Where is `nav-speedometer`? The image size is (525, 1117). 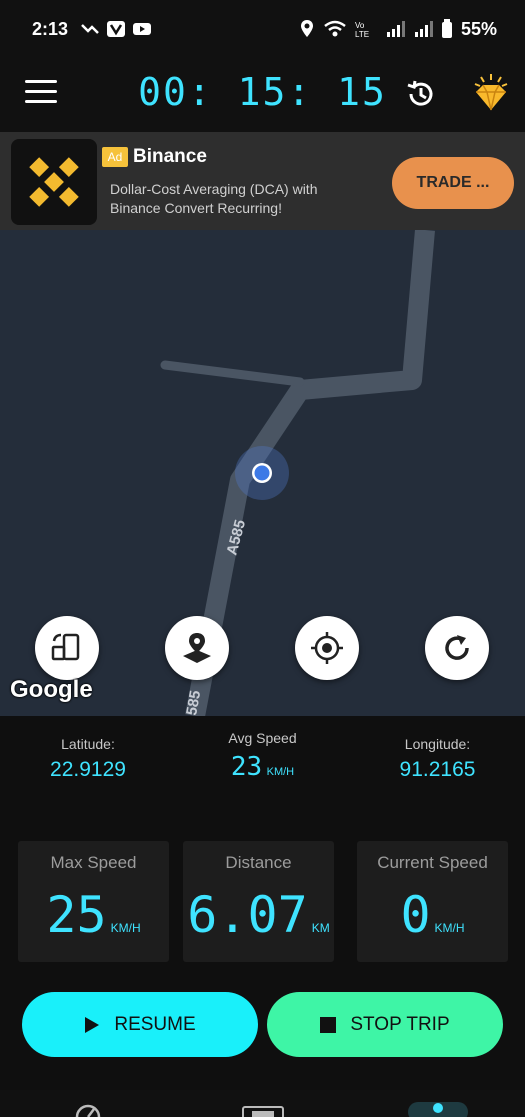 nav-speedometer is located at coordinates (88, 1110).